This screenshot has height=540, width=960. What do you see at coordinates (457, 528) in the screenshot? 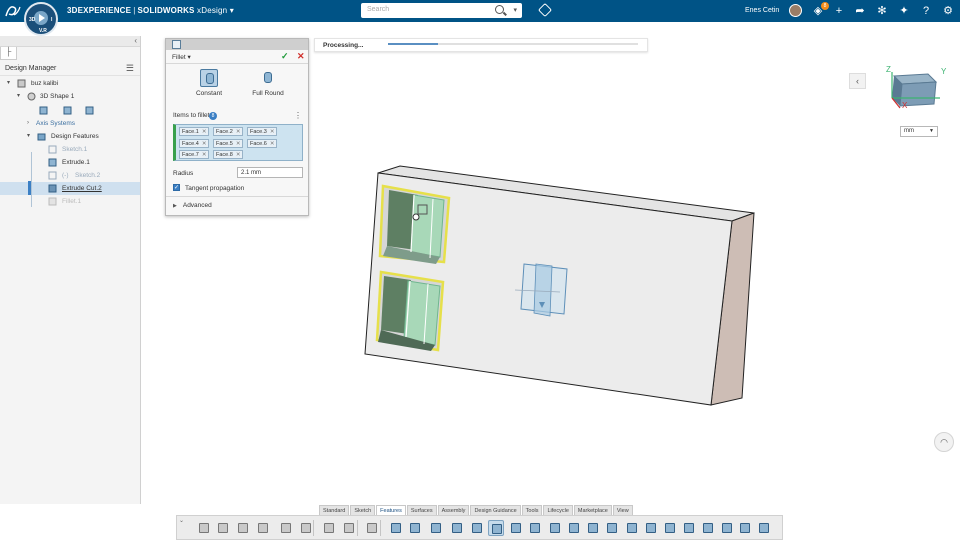
I see `loft-icon` at bounding box center [457, 528].